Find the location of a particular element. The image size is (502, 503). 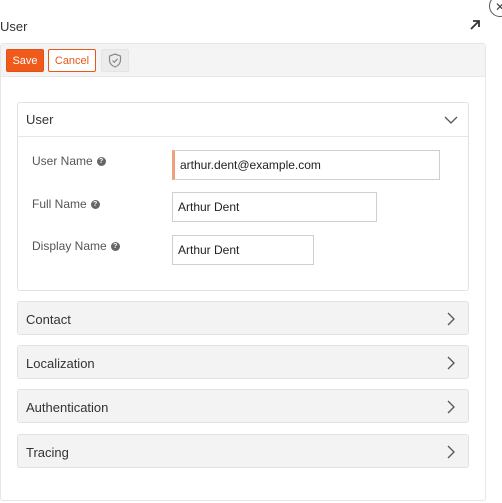

section-tracing: Tracing is located at coordinates (243, 451).